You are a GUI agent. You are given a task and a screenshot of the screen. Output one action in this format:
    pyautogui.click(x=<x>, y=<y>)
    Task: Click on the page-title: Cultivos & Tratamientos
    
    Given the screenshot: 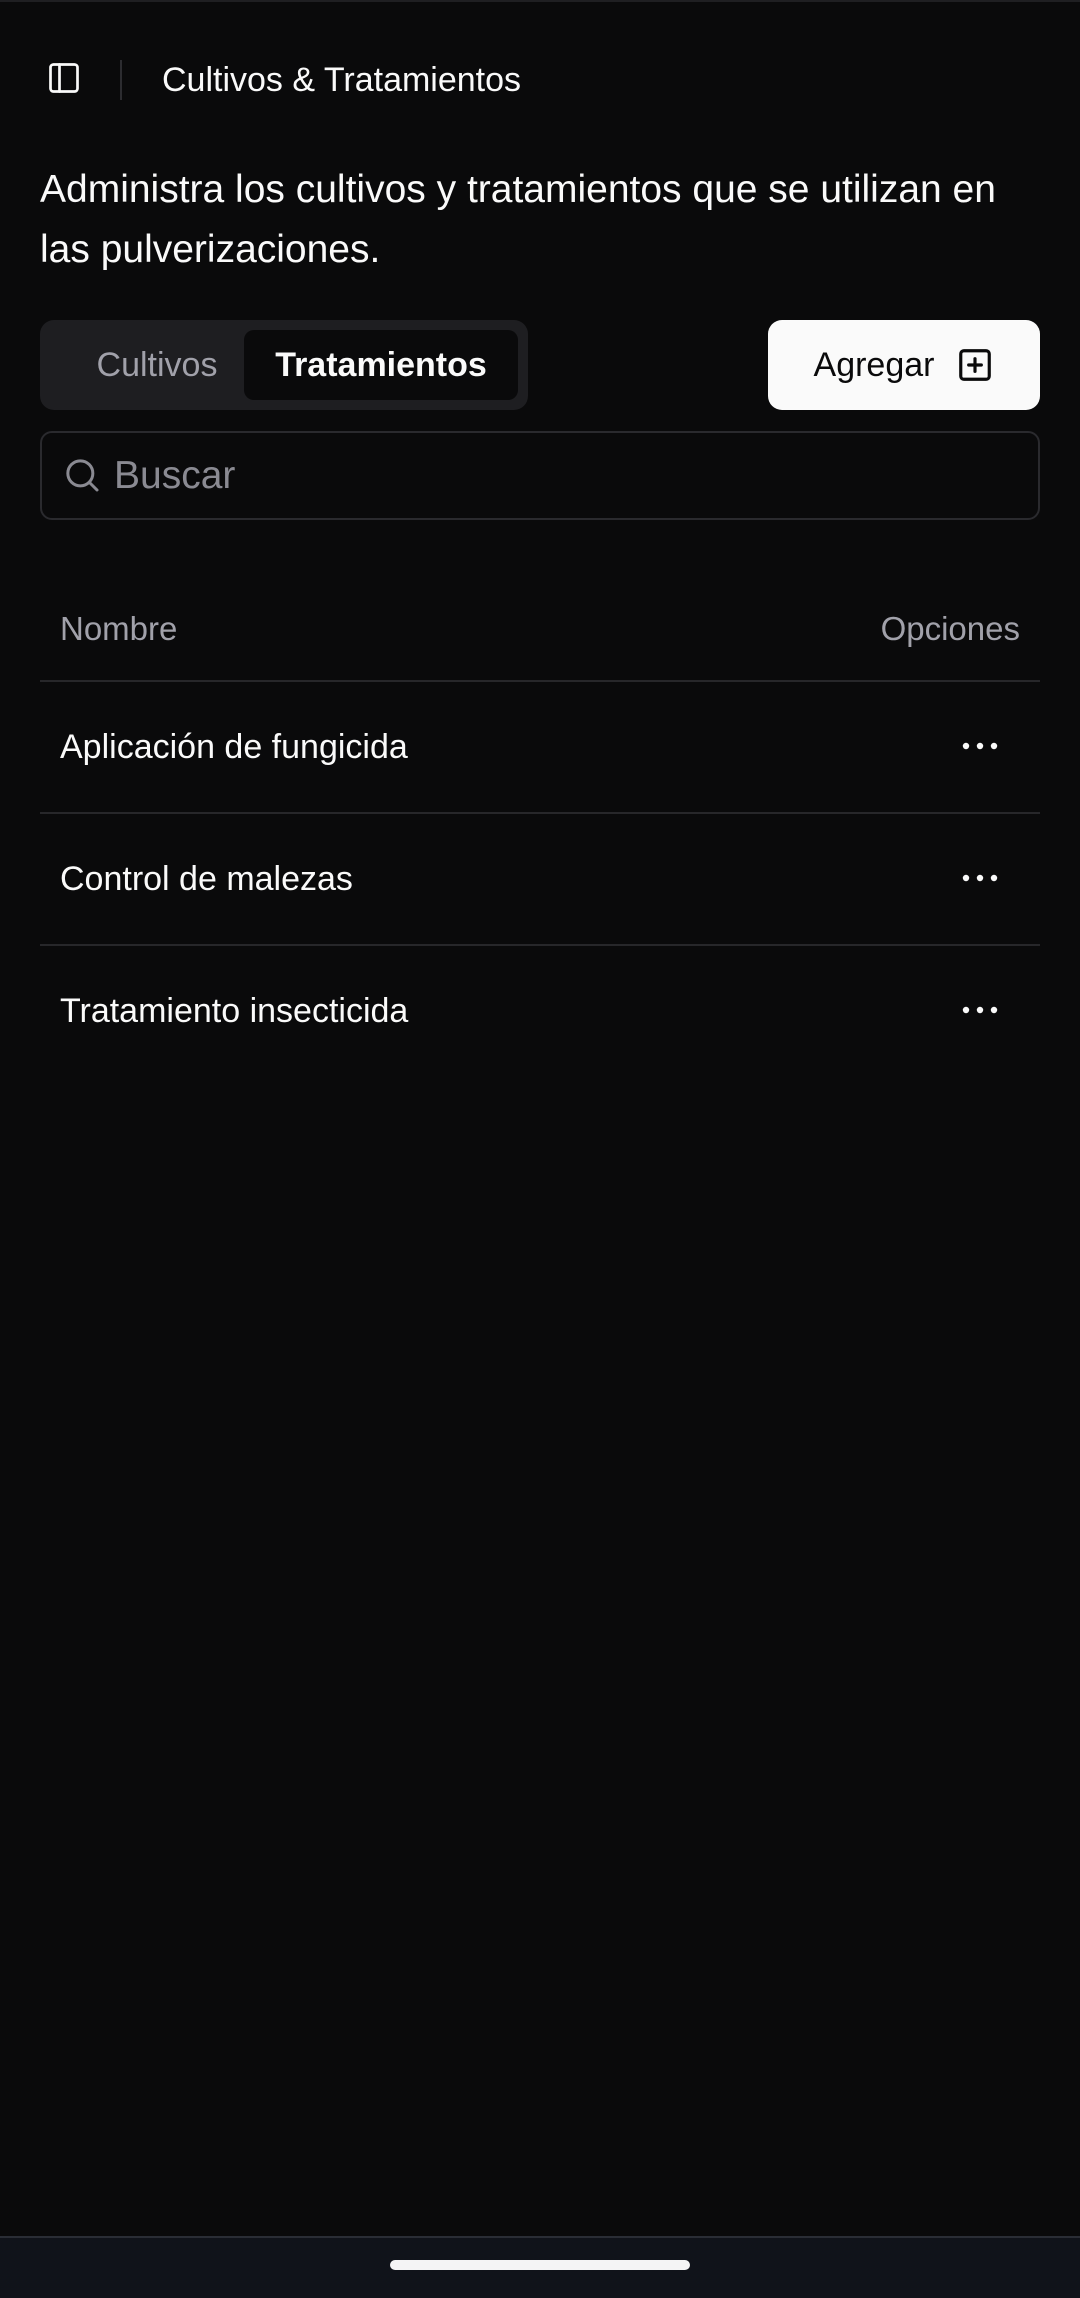 What is the action you would take?
    pyautogui.click(x=342, y=80)
    